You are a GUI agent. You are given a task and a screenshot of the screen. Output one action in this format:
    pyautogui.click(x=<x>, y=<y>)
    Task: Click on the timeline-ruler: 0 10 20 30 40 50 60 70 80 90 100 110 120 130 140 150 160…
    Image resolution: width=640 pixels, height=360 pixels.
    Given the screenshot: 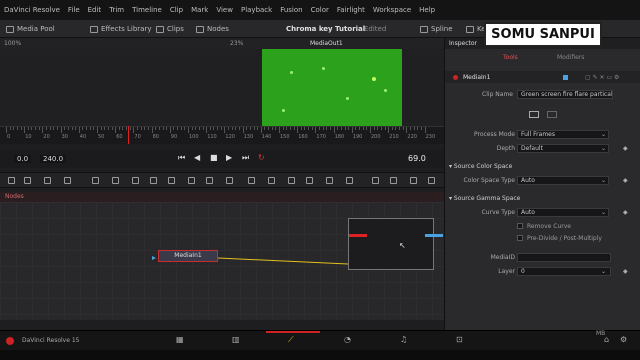 What is the action you would take?
    pyautogui.click(x=222, y=135)
    